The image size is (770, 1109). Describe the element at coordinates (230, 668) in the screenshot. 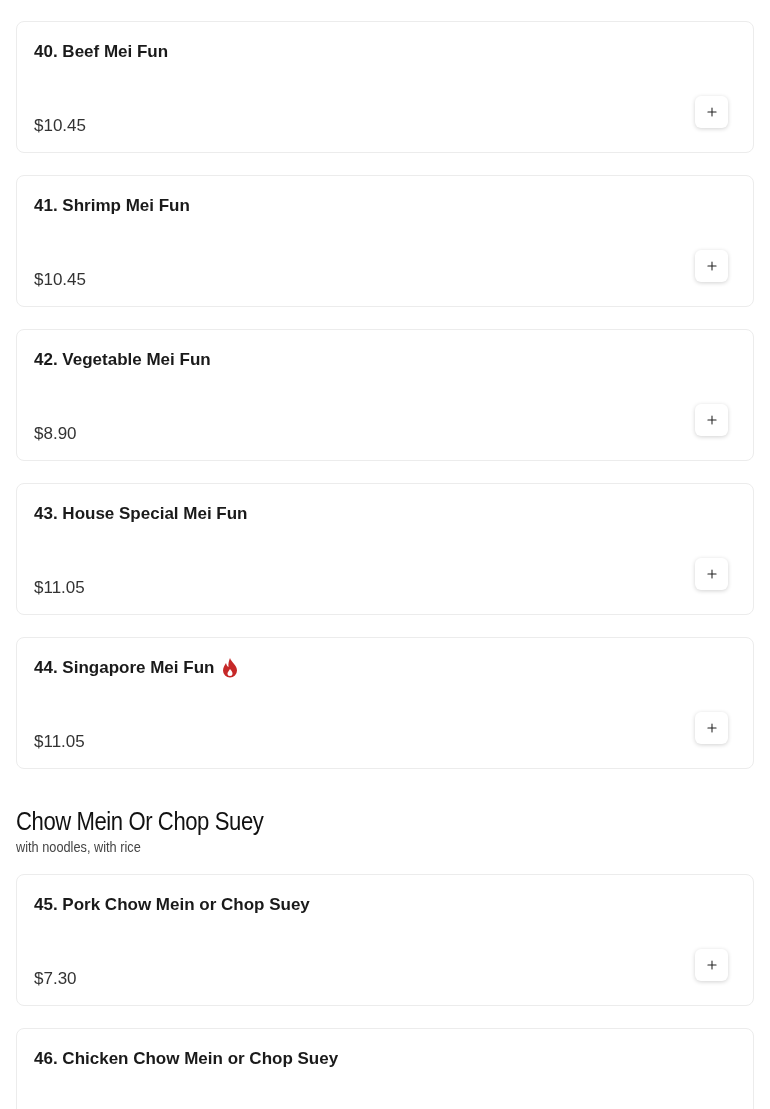

I see `flame-icon` at that location.